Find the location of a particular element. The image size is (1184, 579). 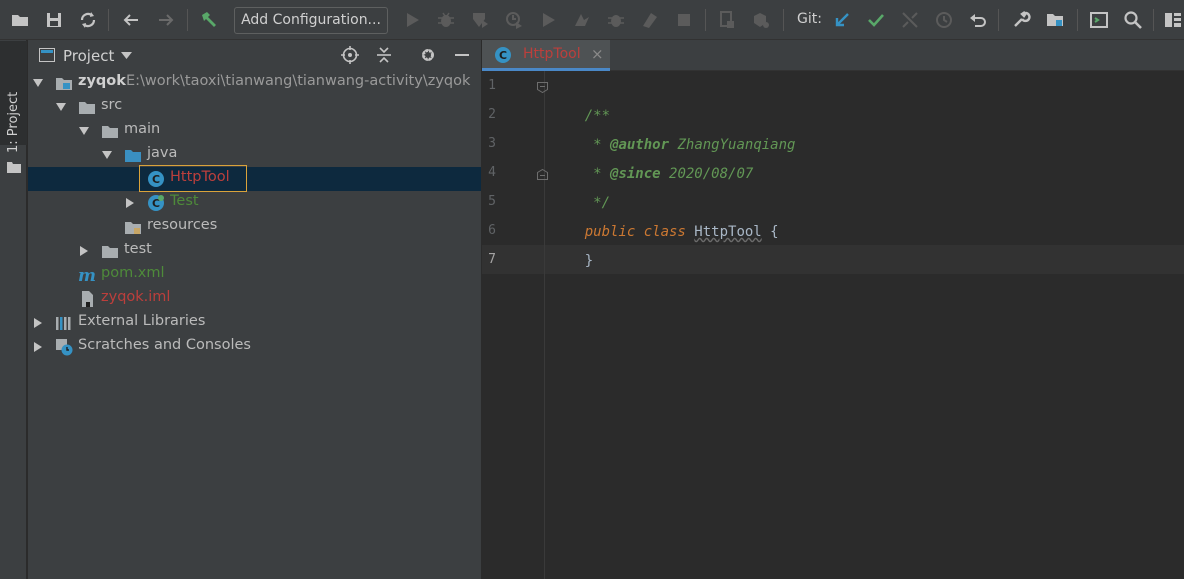

source-folder-icon is located at coordinates (133, 156).